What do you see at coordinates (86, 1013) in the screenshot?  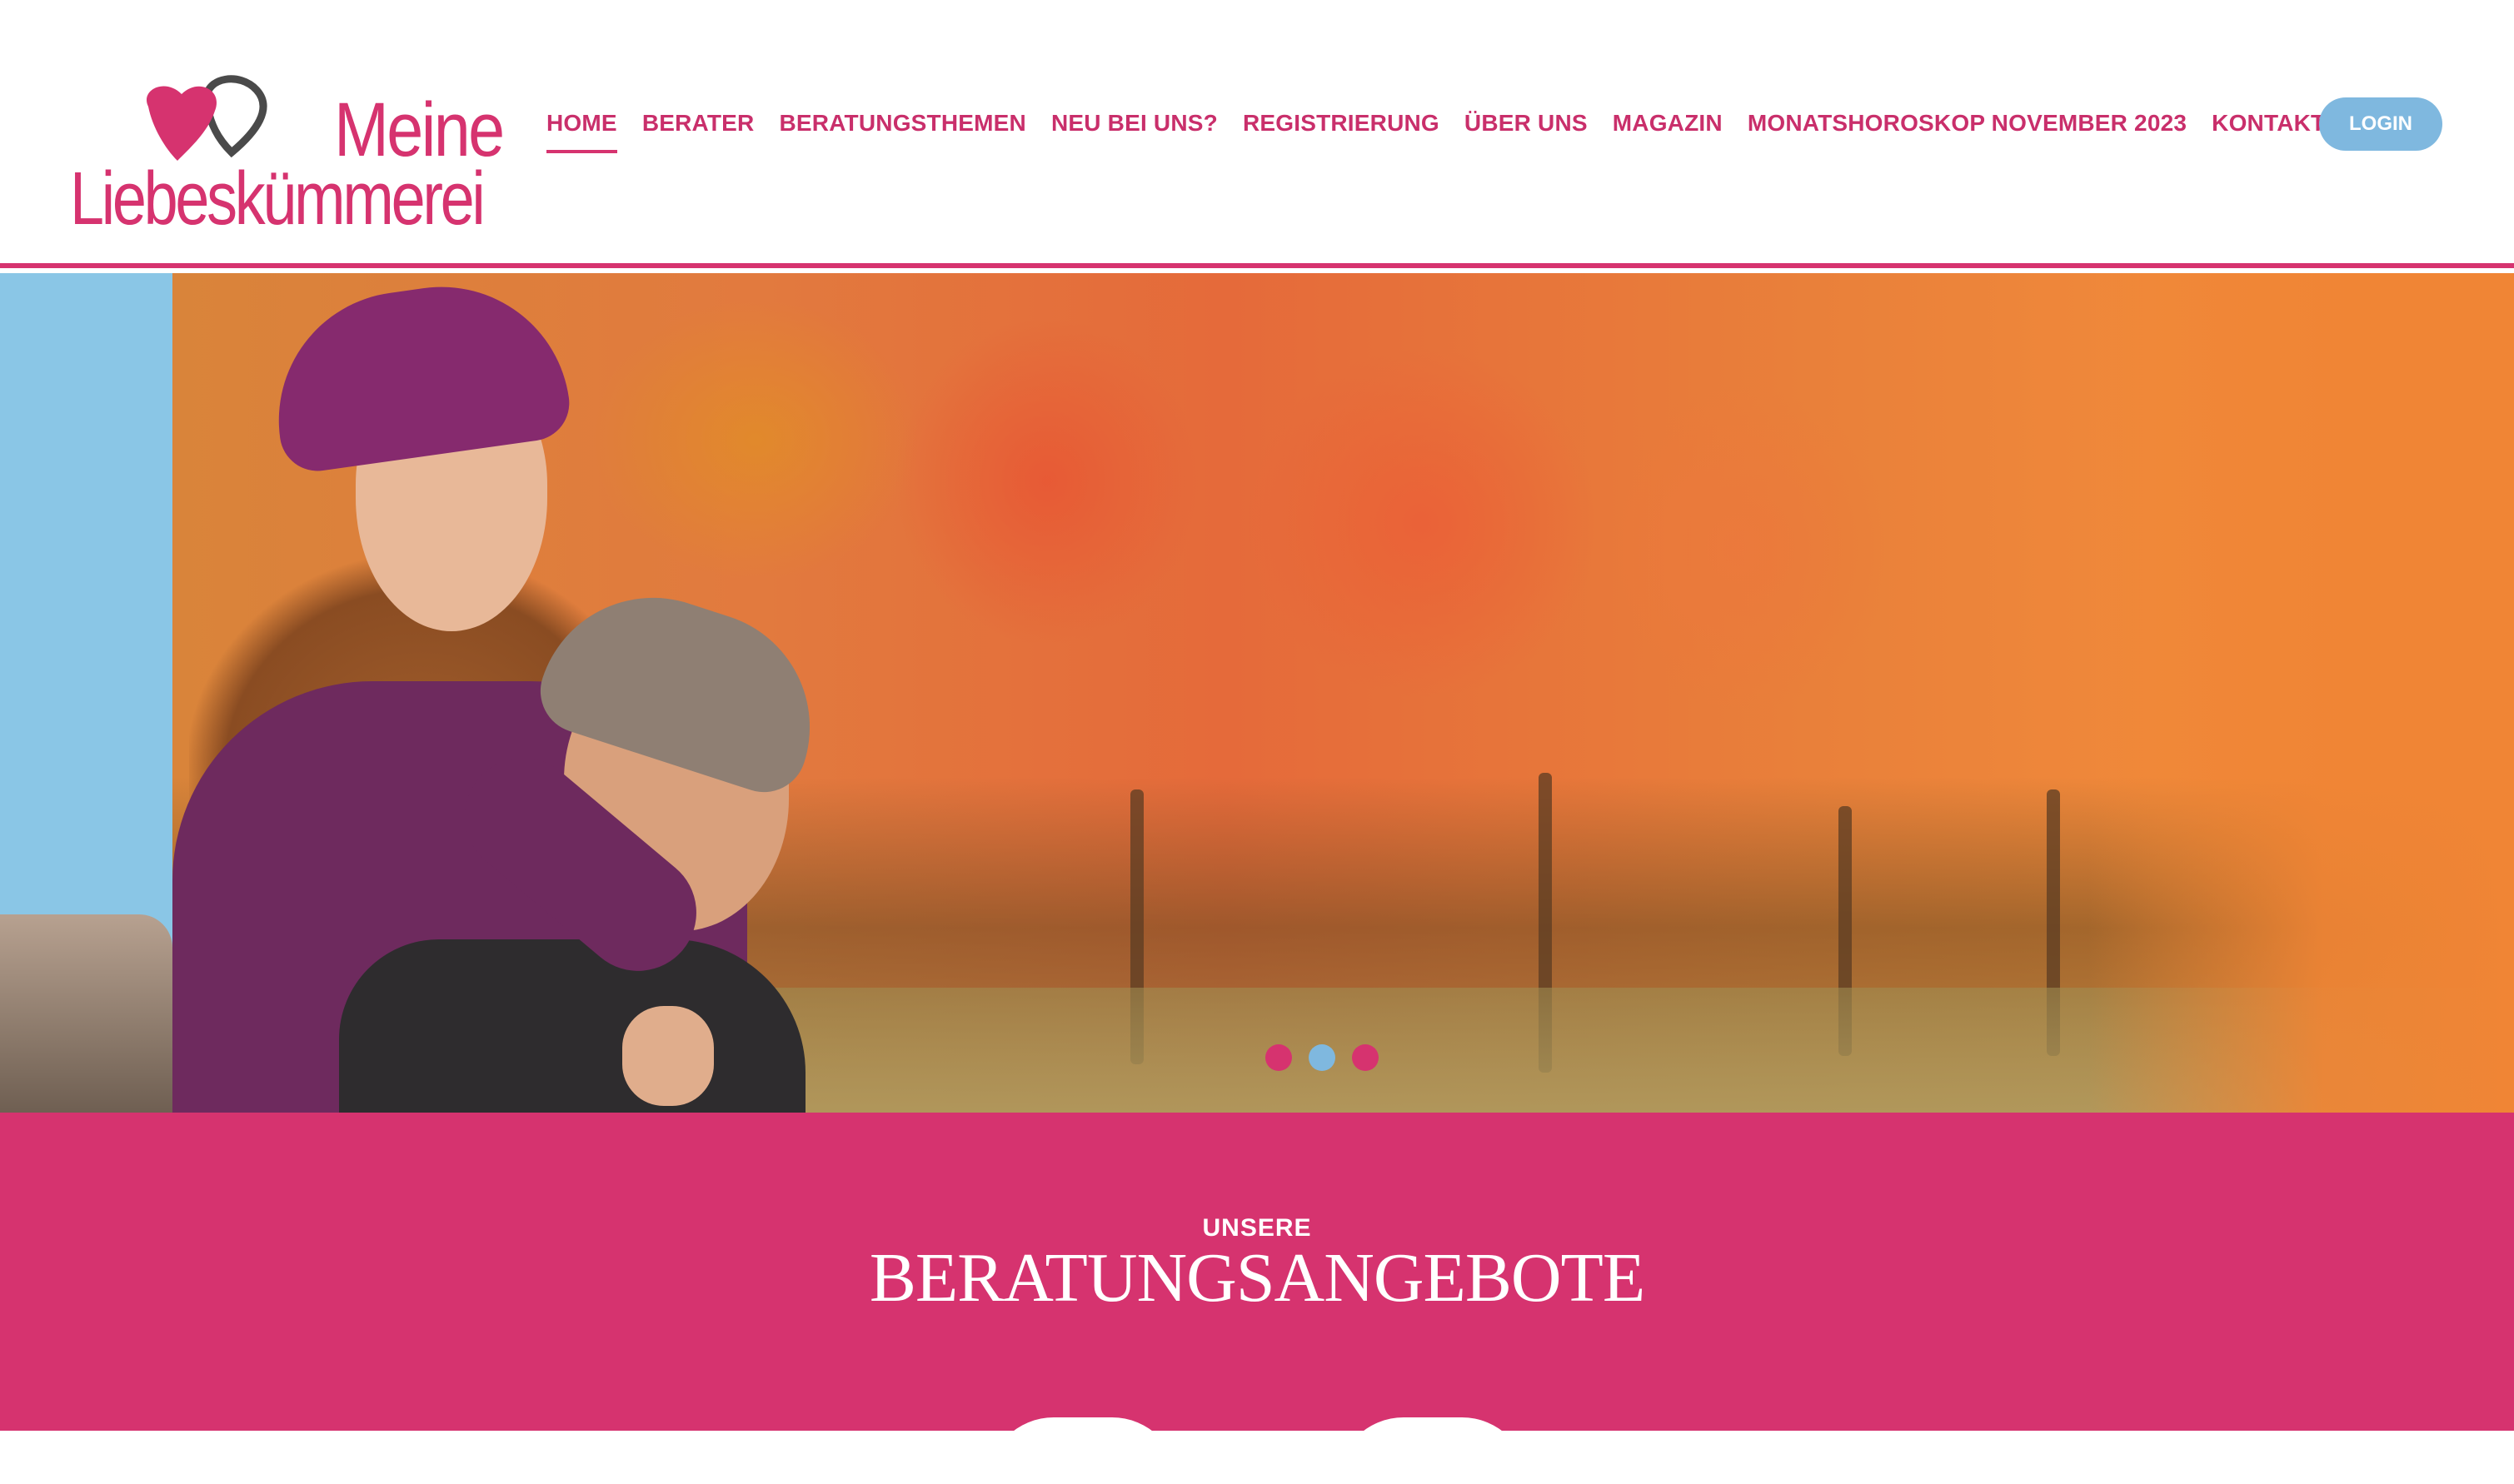 I see `hero-side-arm-image` at bounding box center [86, 1013].